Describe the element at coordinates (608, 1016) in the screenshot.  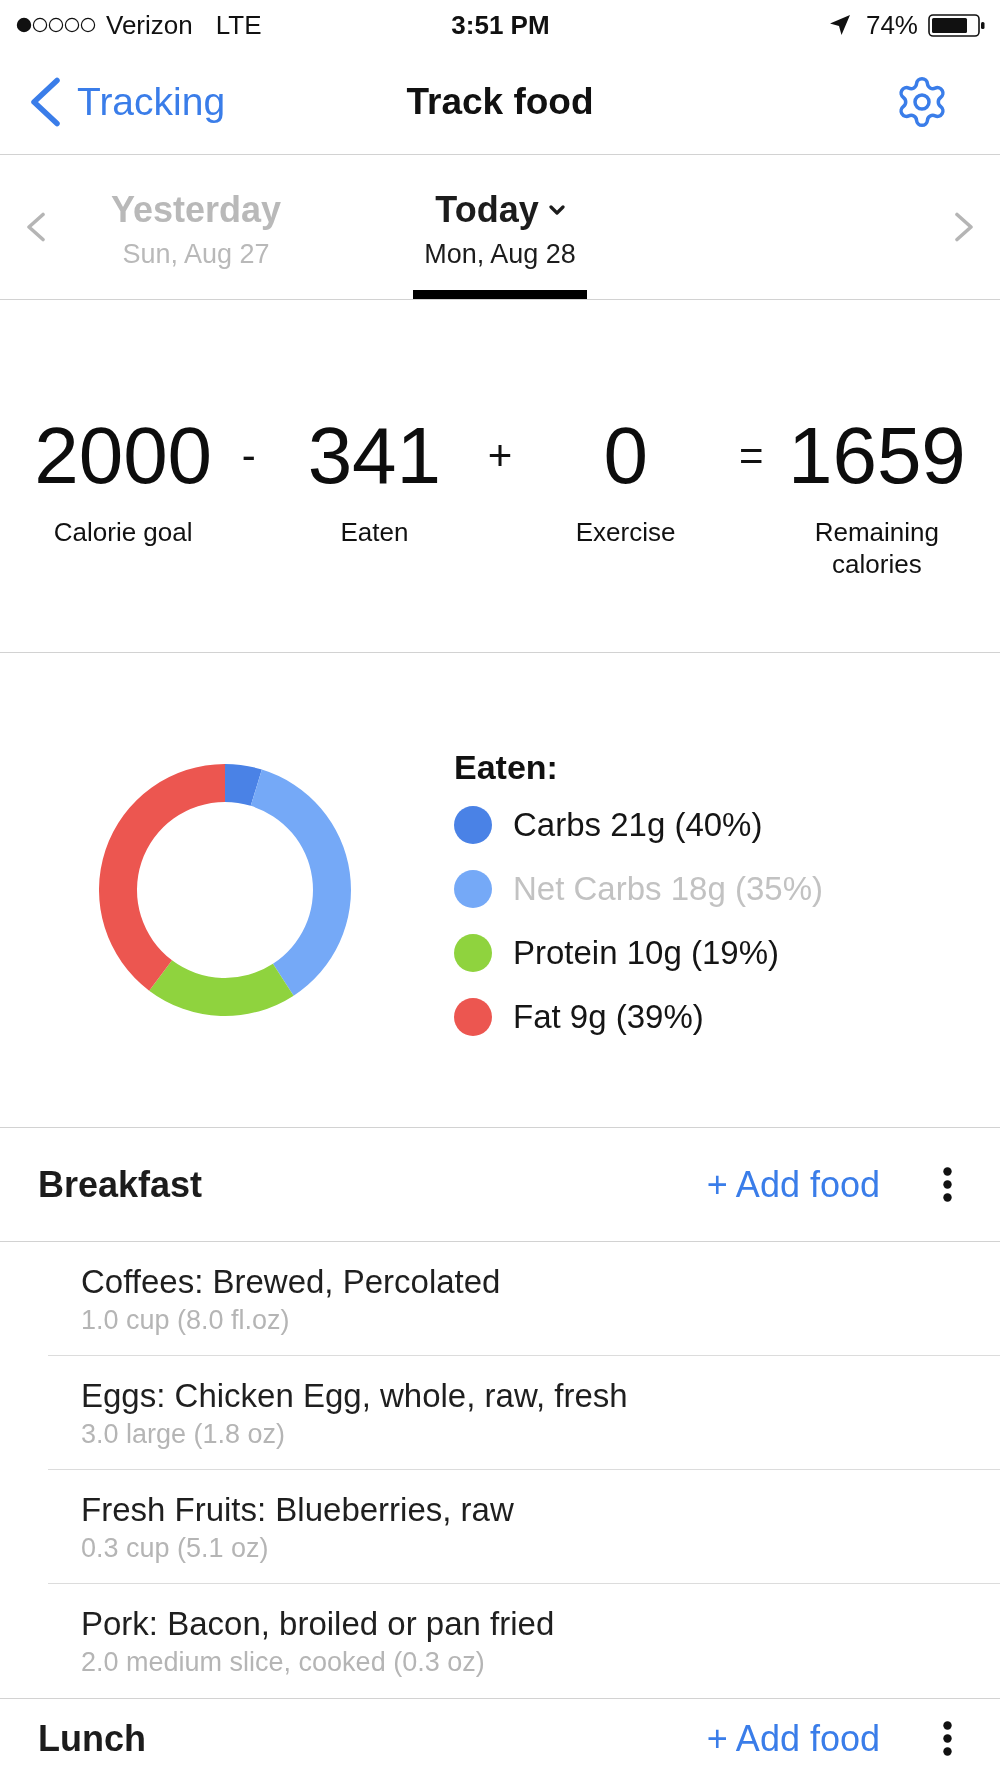
I see `legend-label: Fat 9g (39%)` at that location.